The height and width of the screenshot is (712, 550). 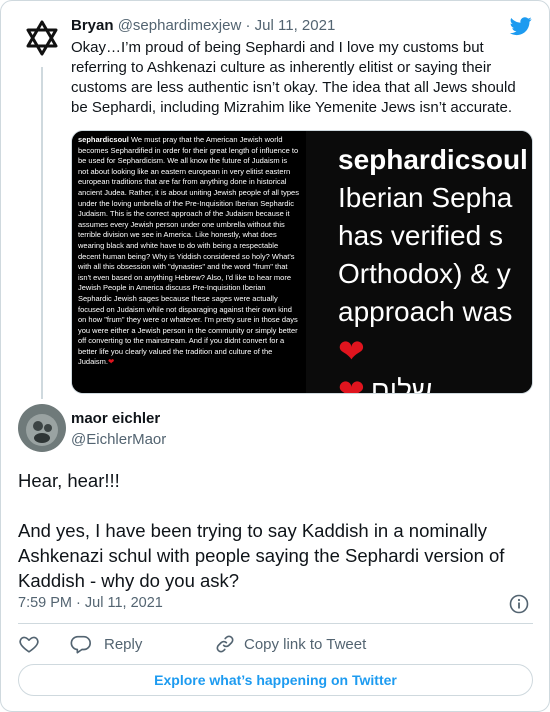 I want to click on parent-avatar, so click(x=42, y=38).